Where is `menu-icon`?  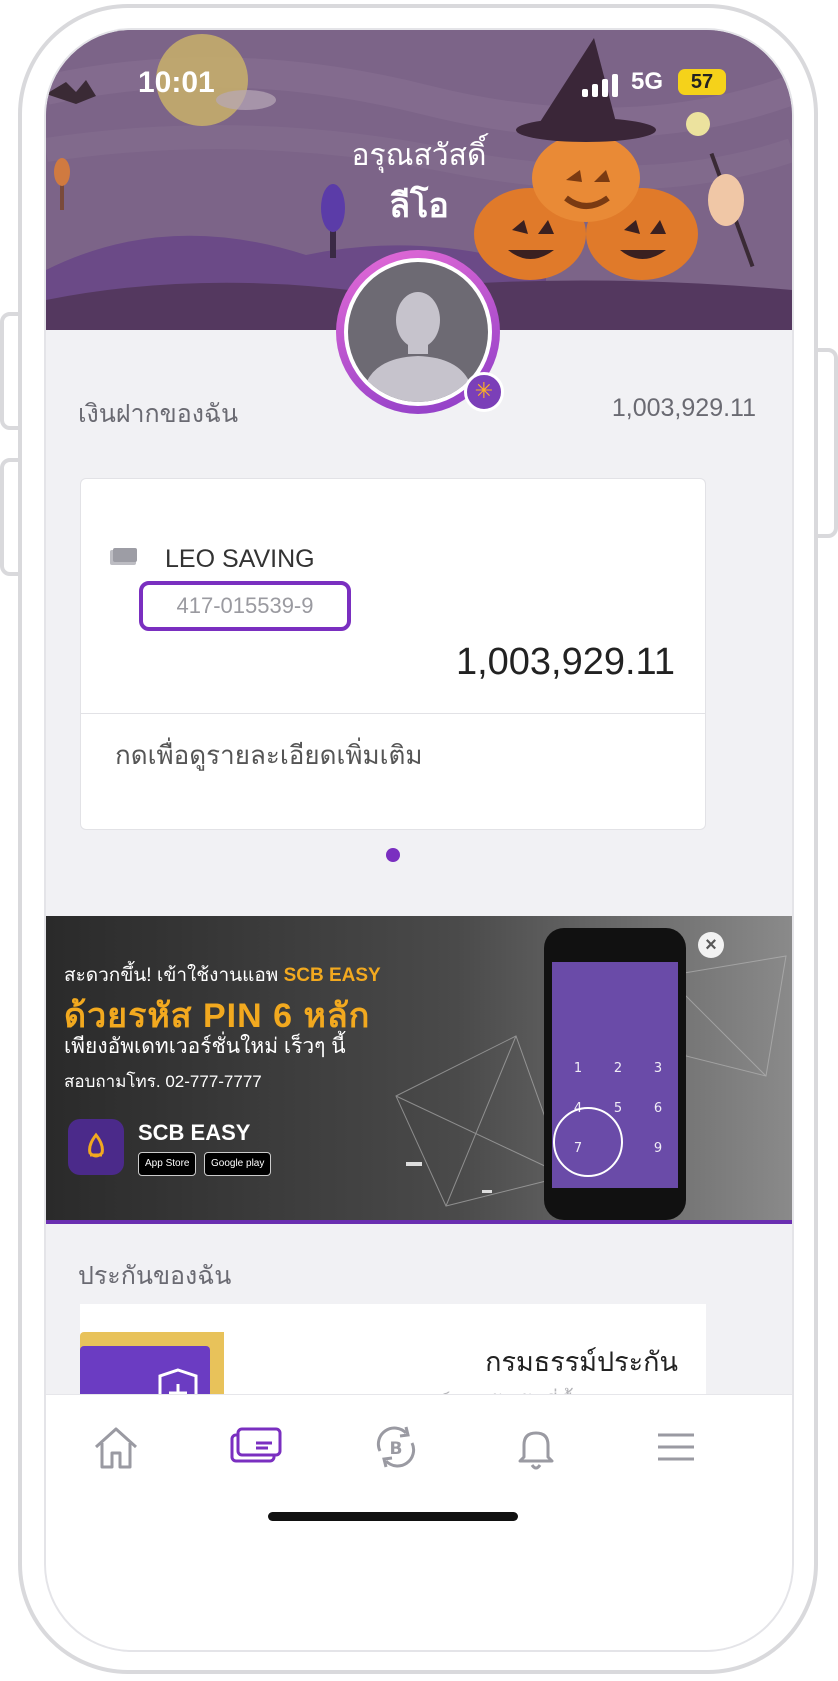
menu-icon is located at coordinates (676, 1447).